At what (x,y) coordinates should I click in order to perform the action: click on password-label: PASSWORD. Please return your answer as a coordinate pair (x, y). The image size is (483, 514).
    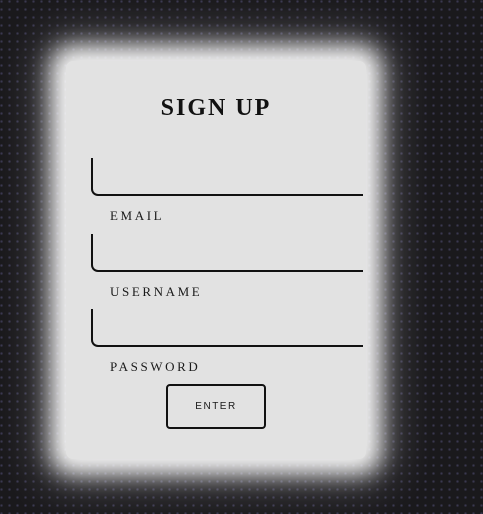
    Looking at the image, I should click on (155, 366).